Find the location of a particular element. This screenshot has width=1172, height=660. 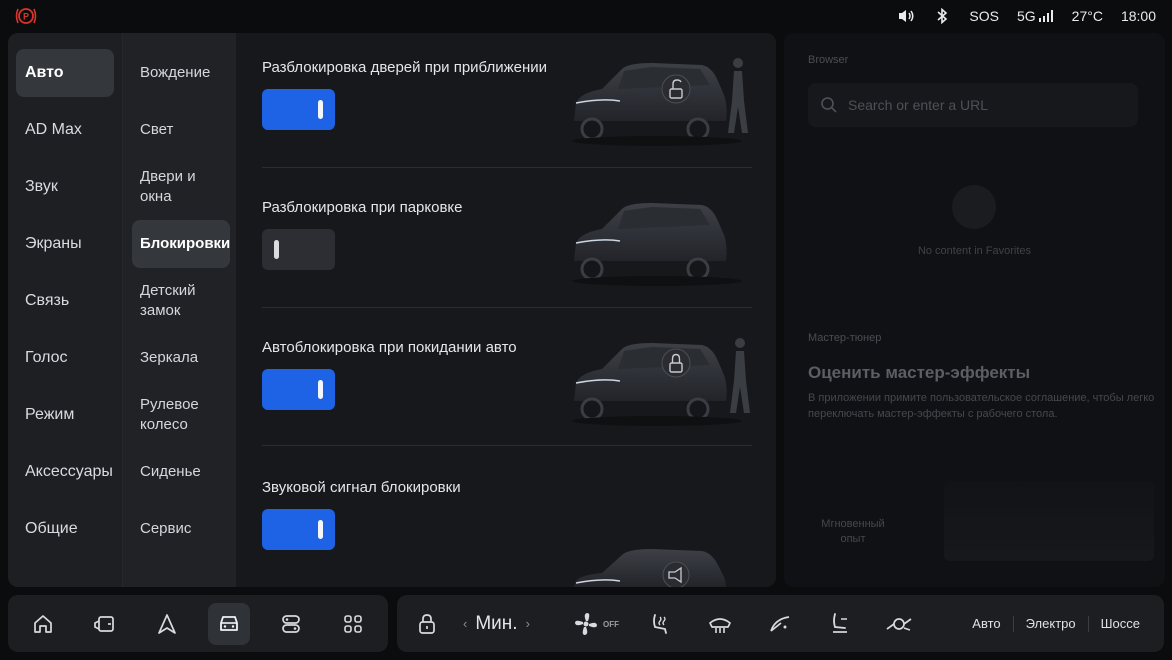

app-dock is located at coordinates (198, 623).